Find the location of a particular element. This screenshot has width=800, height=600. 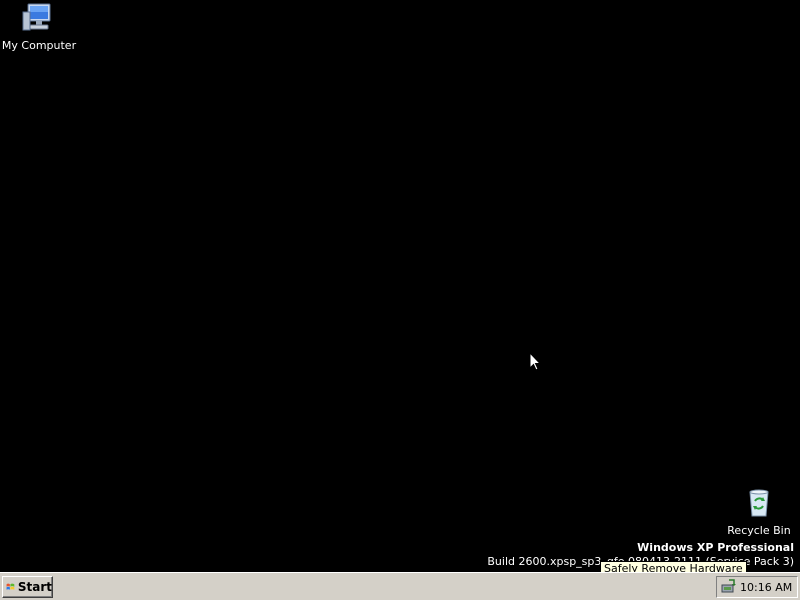

start-button-label: Start is located at coordinates (34, 587).